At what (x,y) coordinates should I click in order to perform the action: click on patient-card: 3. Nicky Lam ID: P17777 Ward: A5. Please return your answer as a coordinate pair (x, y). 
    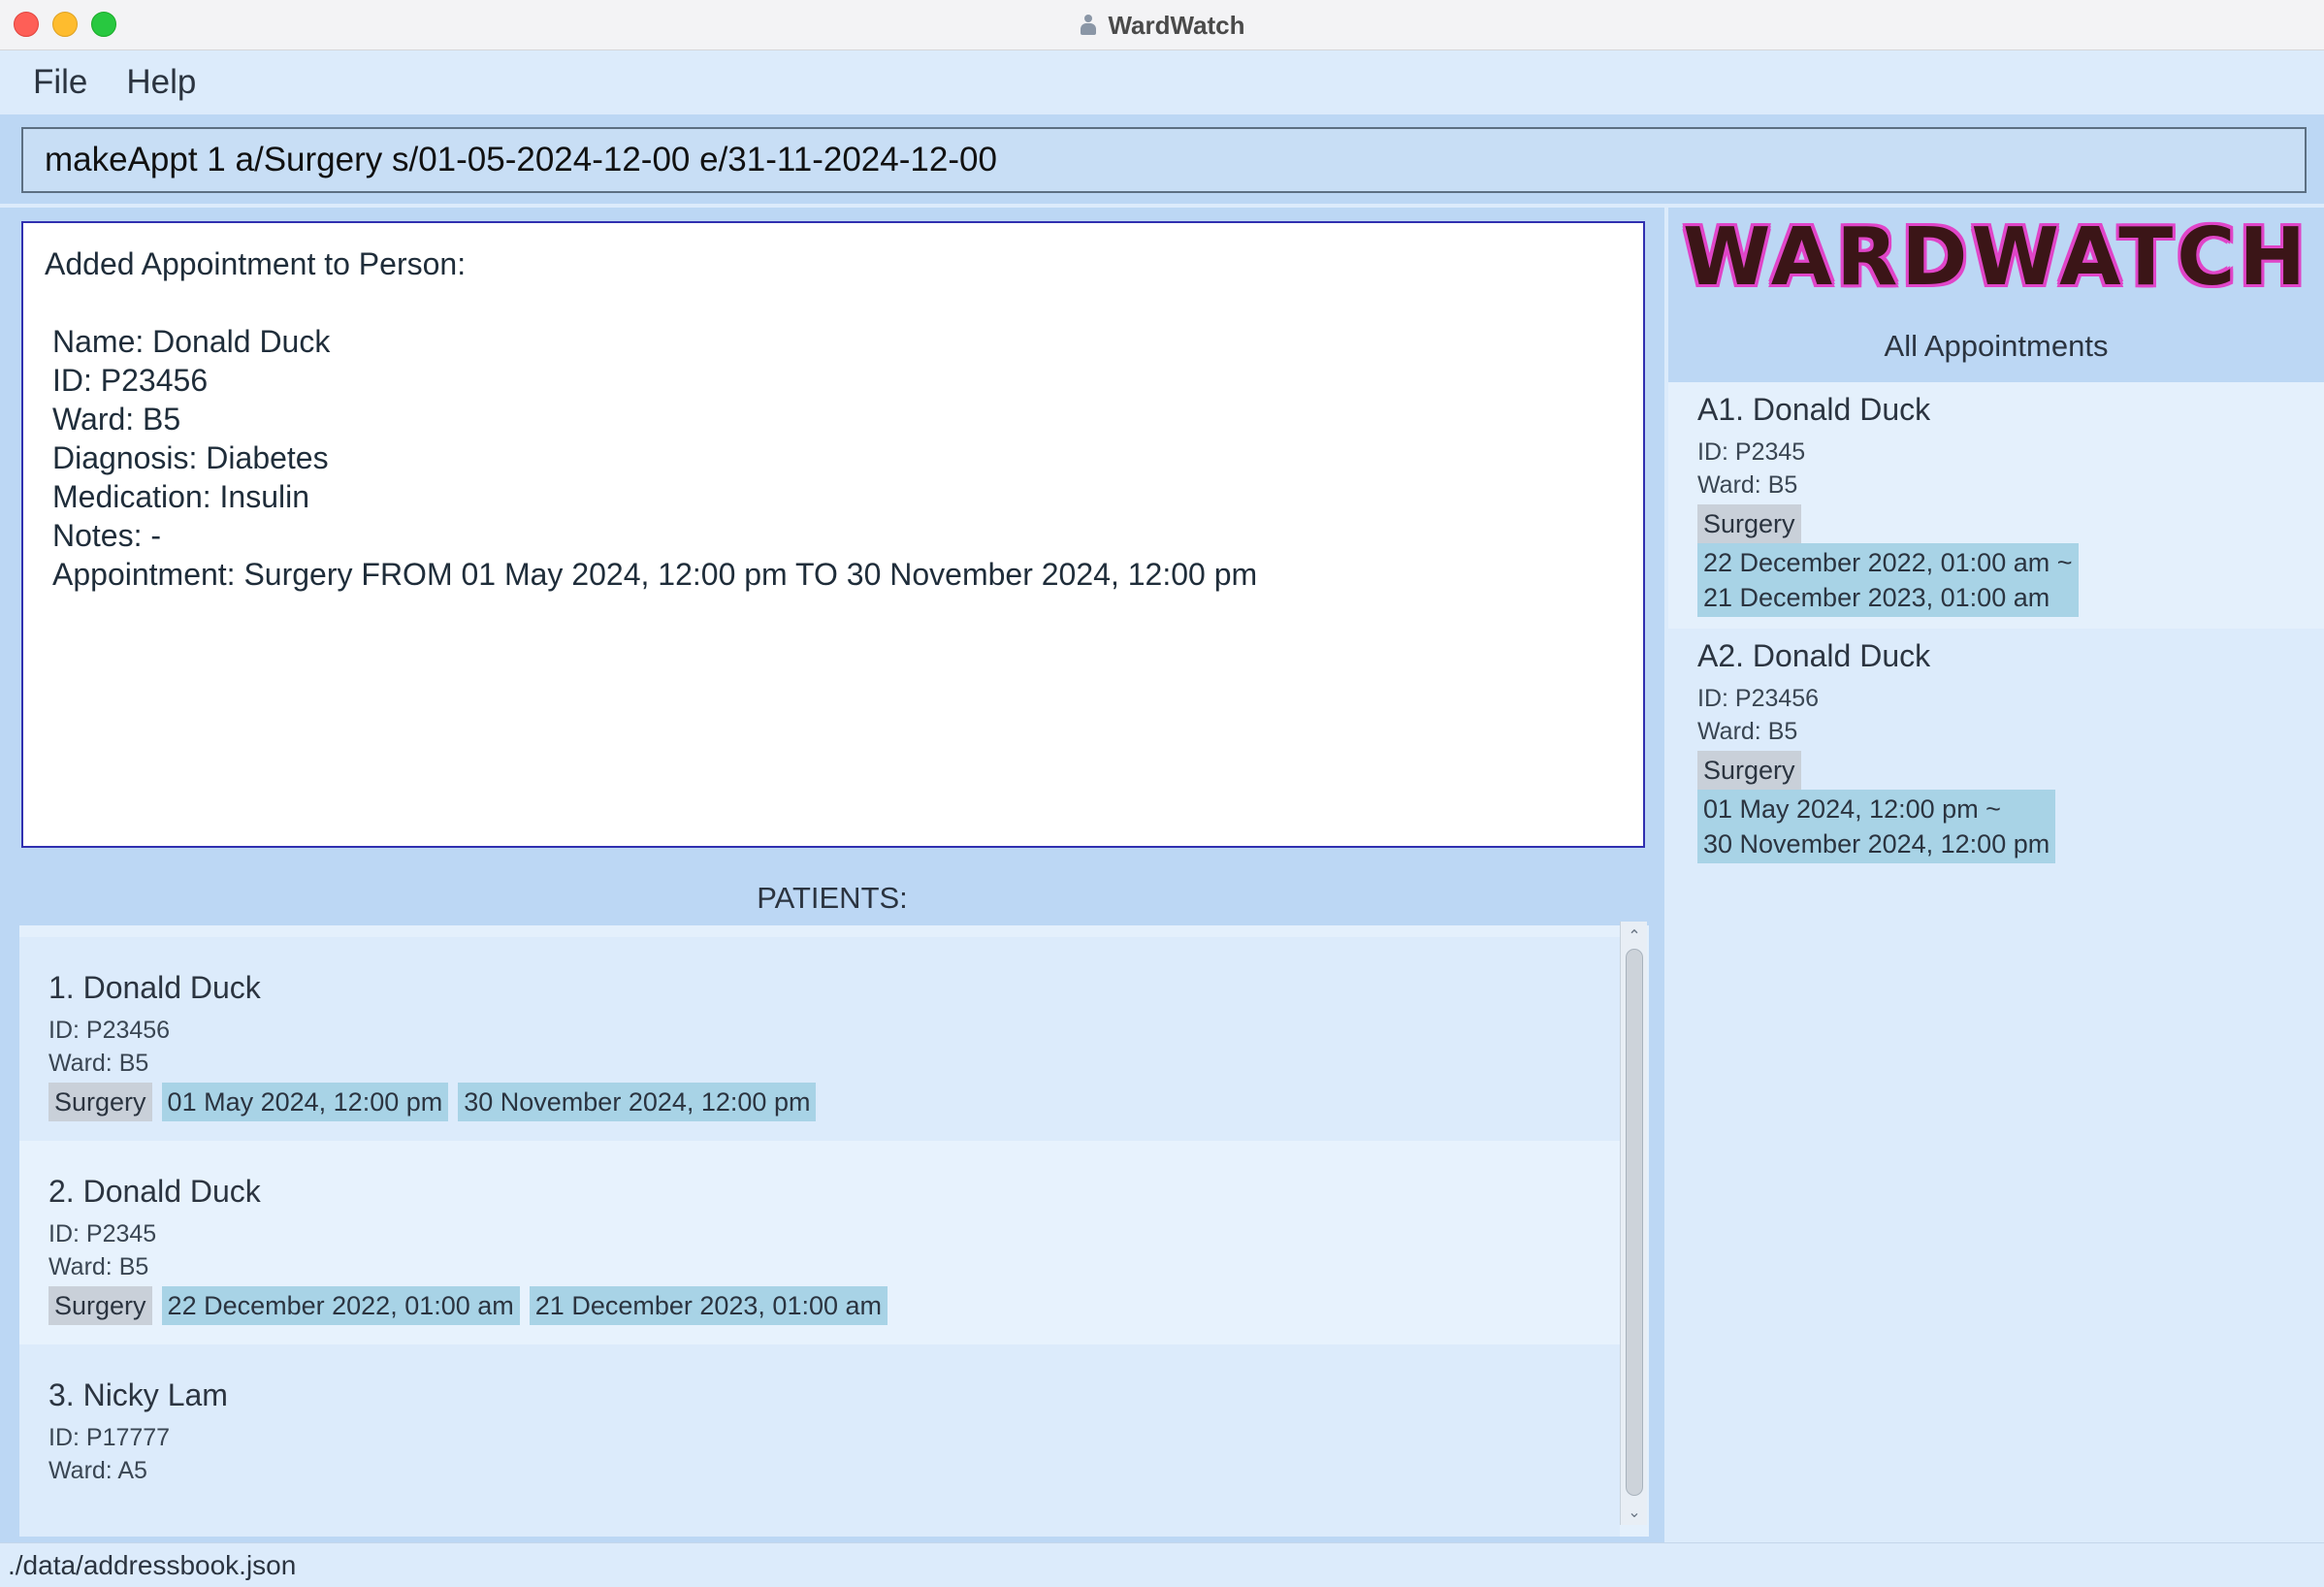
    Looking at the image, I should click on (819, 1440).